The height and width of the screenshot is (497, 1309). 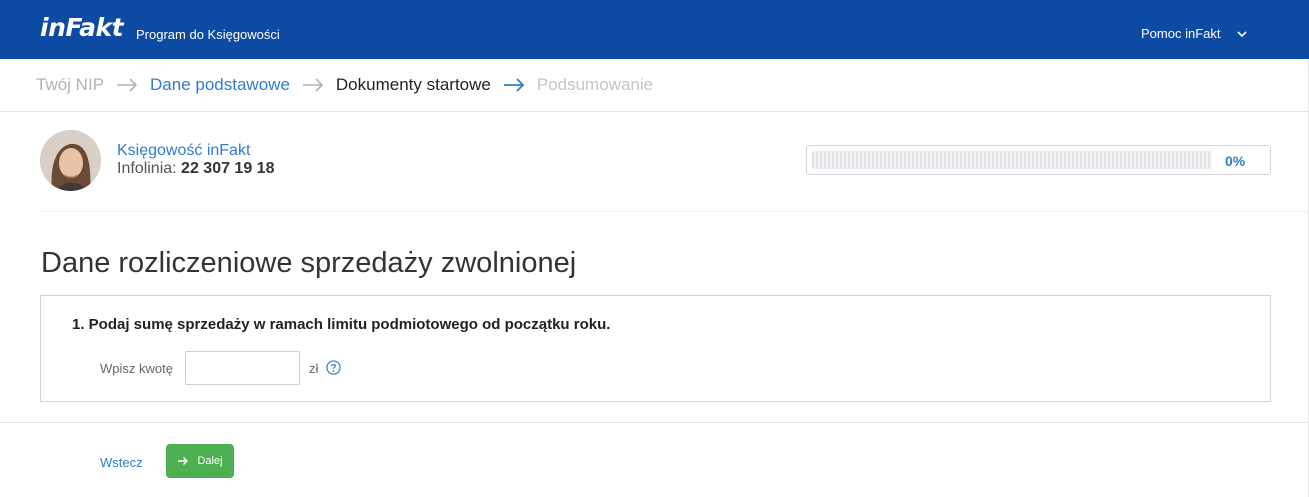 What do you see at coordinates (595, 84) in the screenshot?
I see `step-summary: Podsumowanie` at bounding box center [595, 84].